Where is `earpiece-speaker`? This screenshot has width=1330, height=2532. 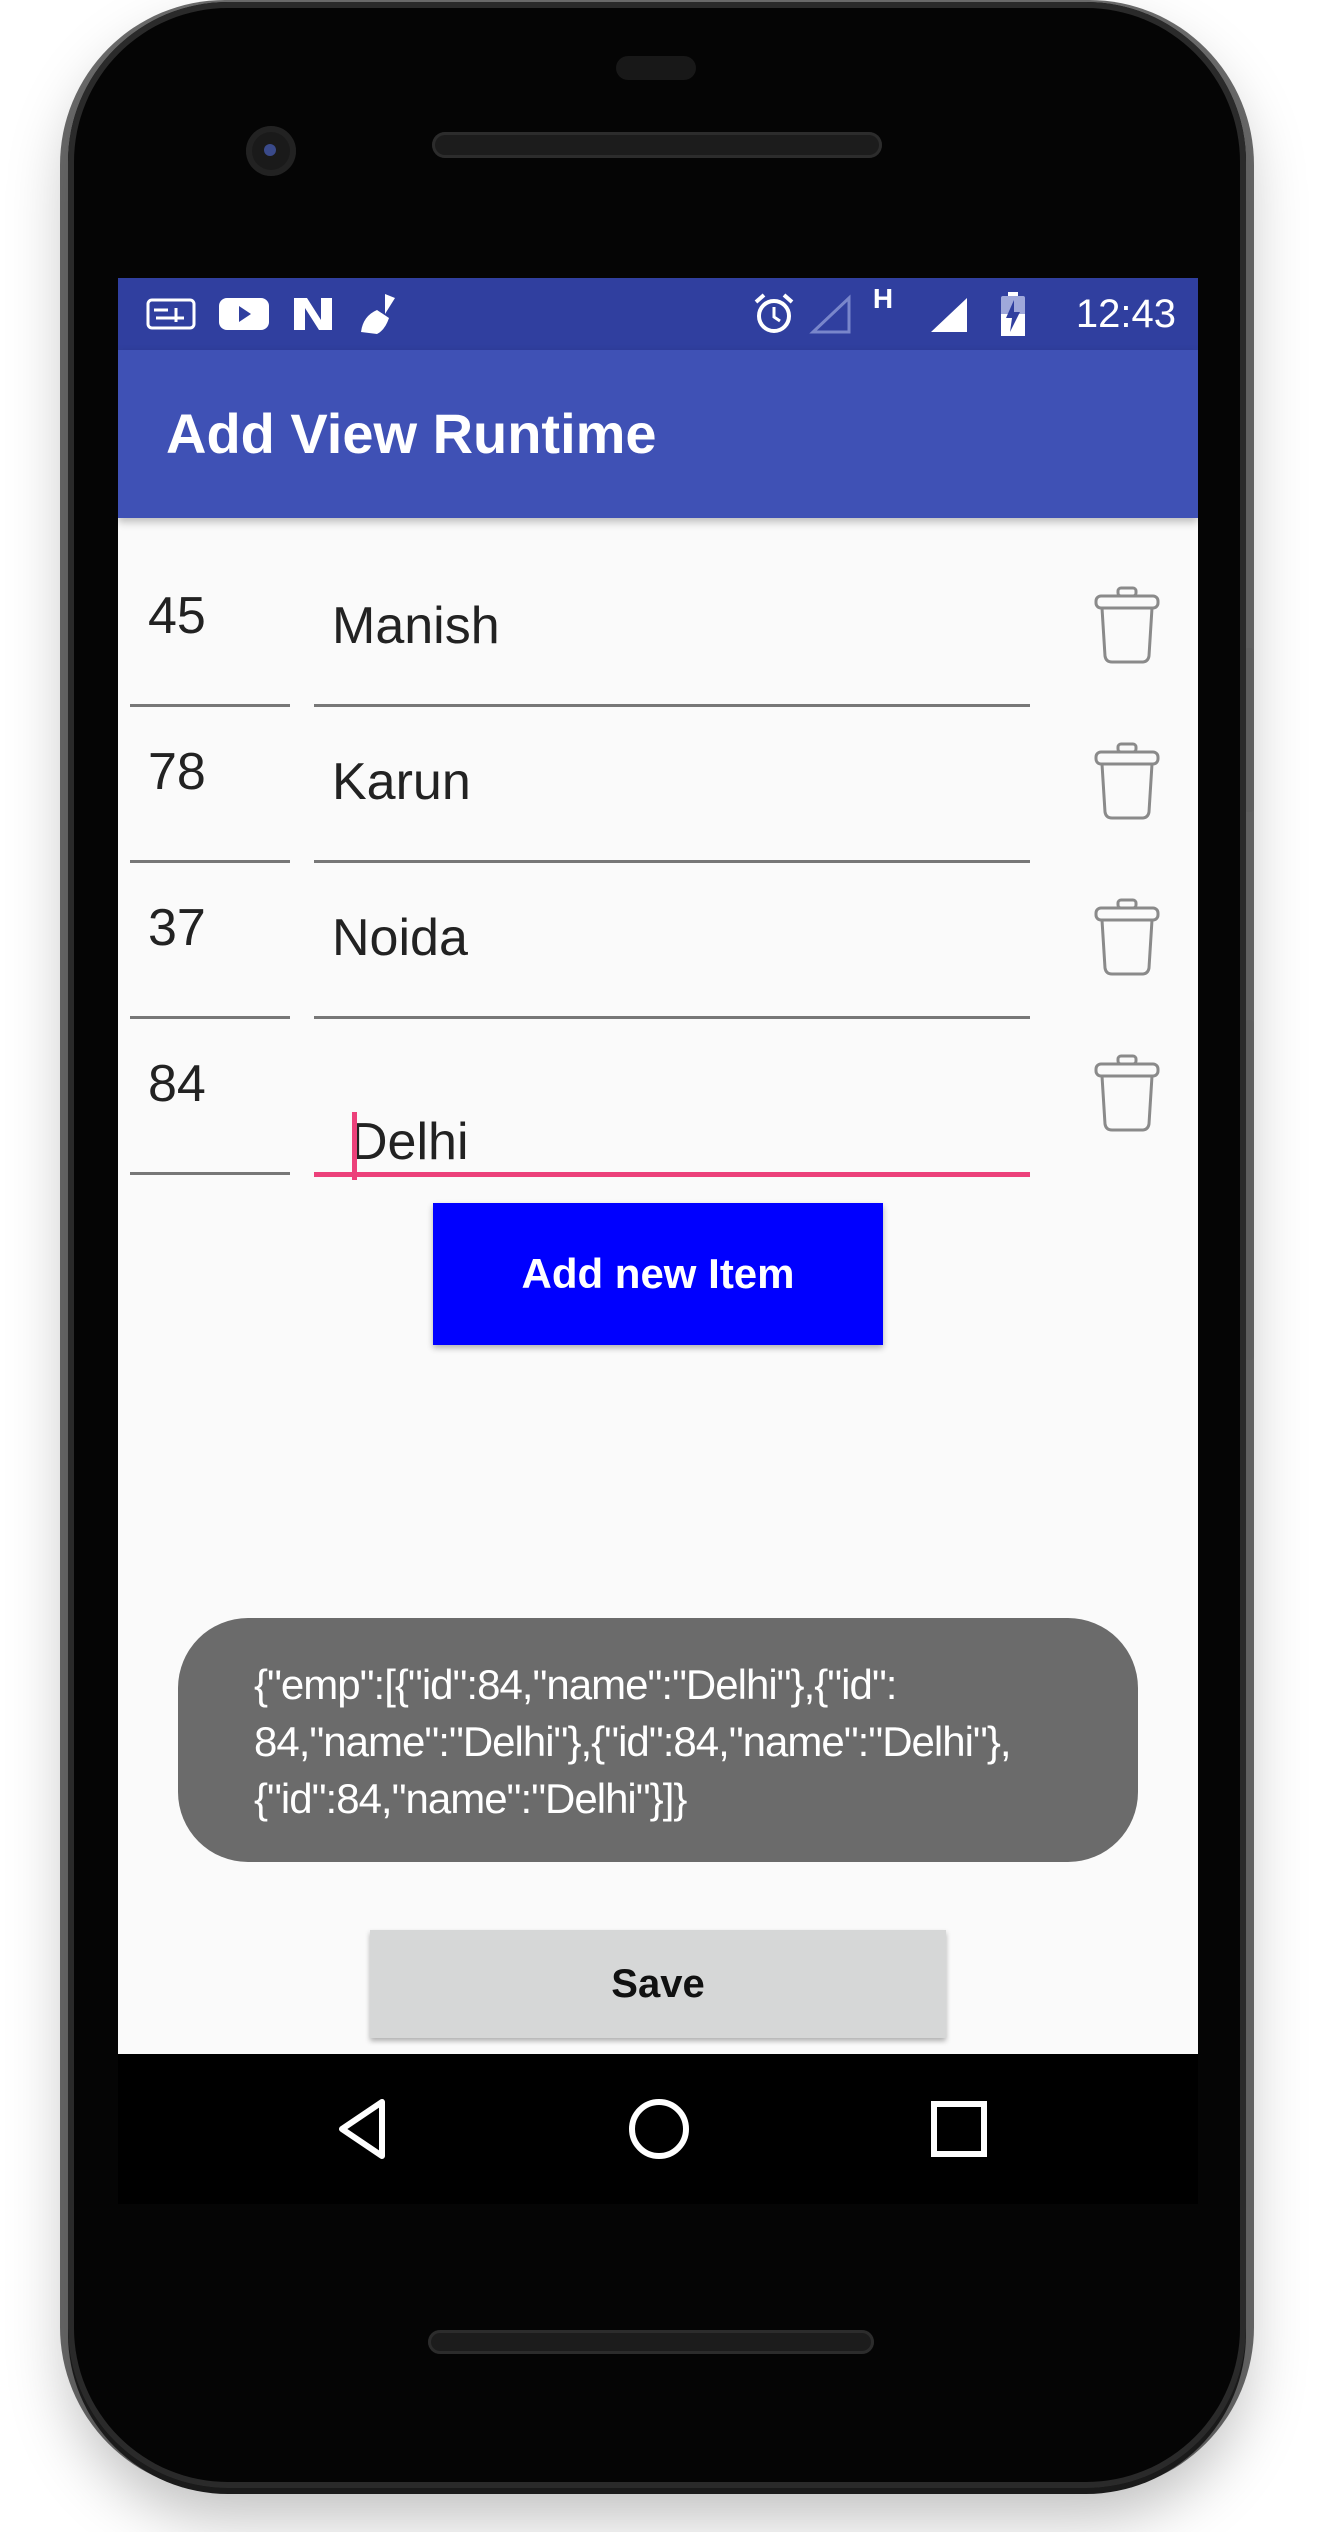
earpiece-speaker is located at coordinates (657, 145).